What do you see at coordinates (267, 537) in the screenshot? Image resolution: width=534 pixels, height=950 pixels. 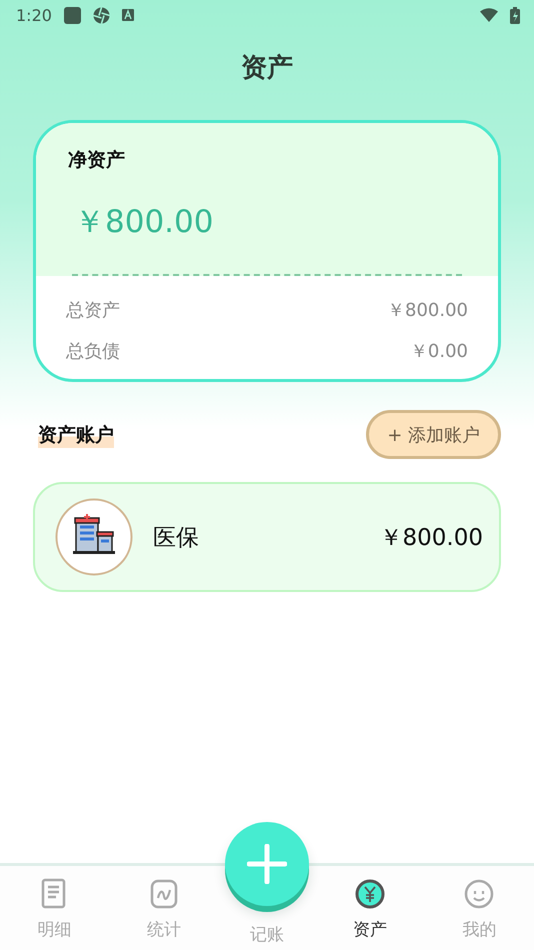 I see `account-card: 医保 ￥800.00` at bounding box center [267, 537].